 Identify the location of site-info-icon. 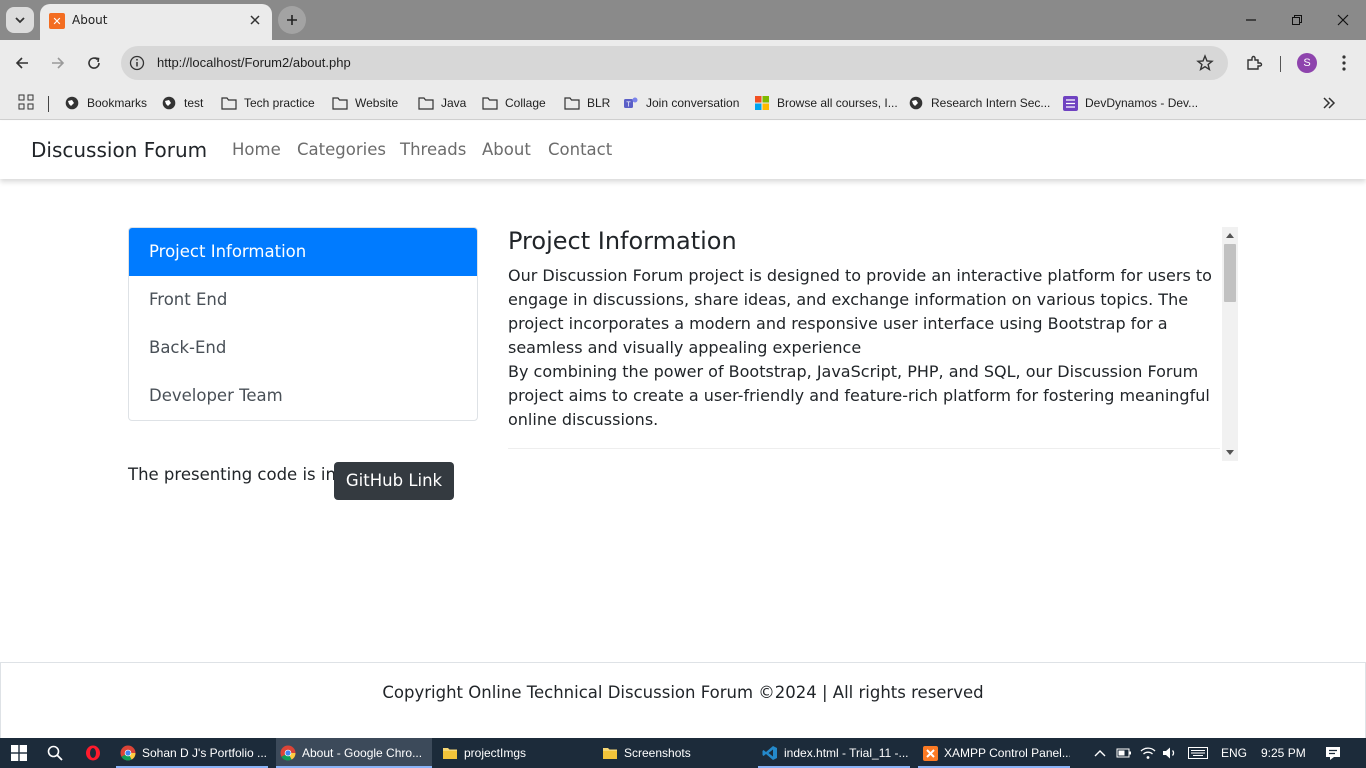
(137, 63).